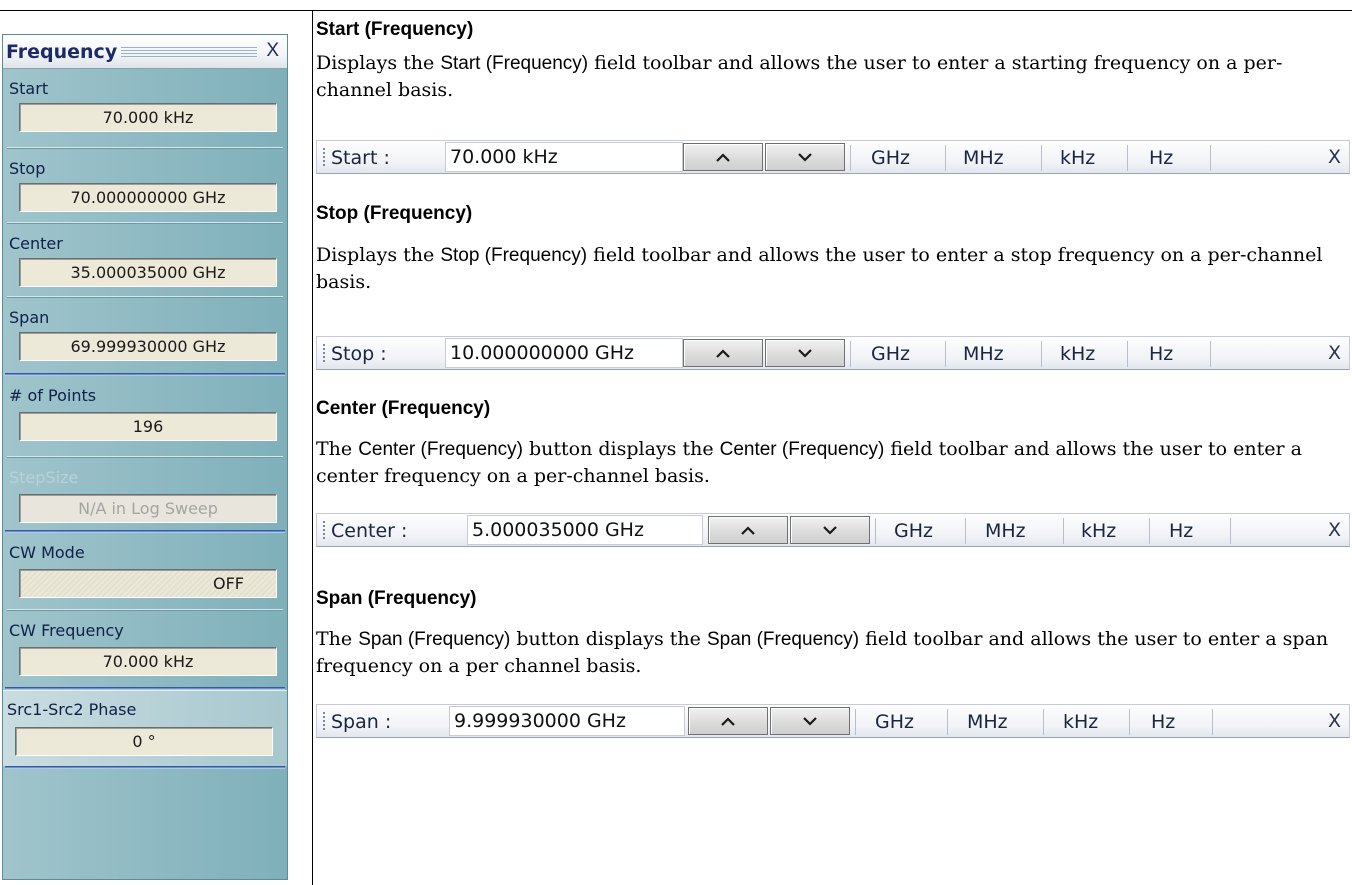 The height and width of the screenshot is (885, 1352). What do you see at coordinates (145, 767) in the screenshot?
I see `menu-group-separator` at bounding box center [145, 767].